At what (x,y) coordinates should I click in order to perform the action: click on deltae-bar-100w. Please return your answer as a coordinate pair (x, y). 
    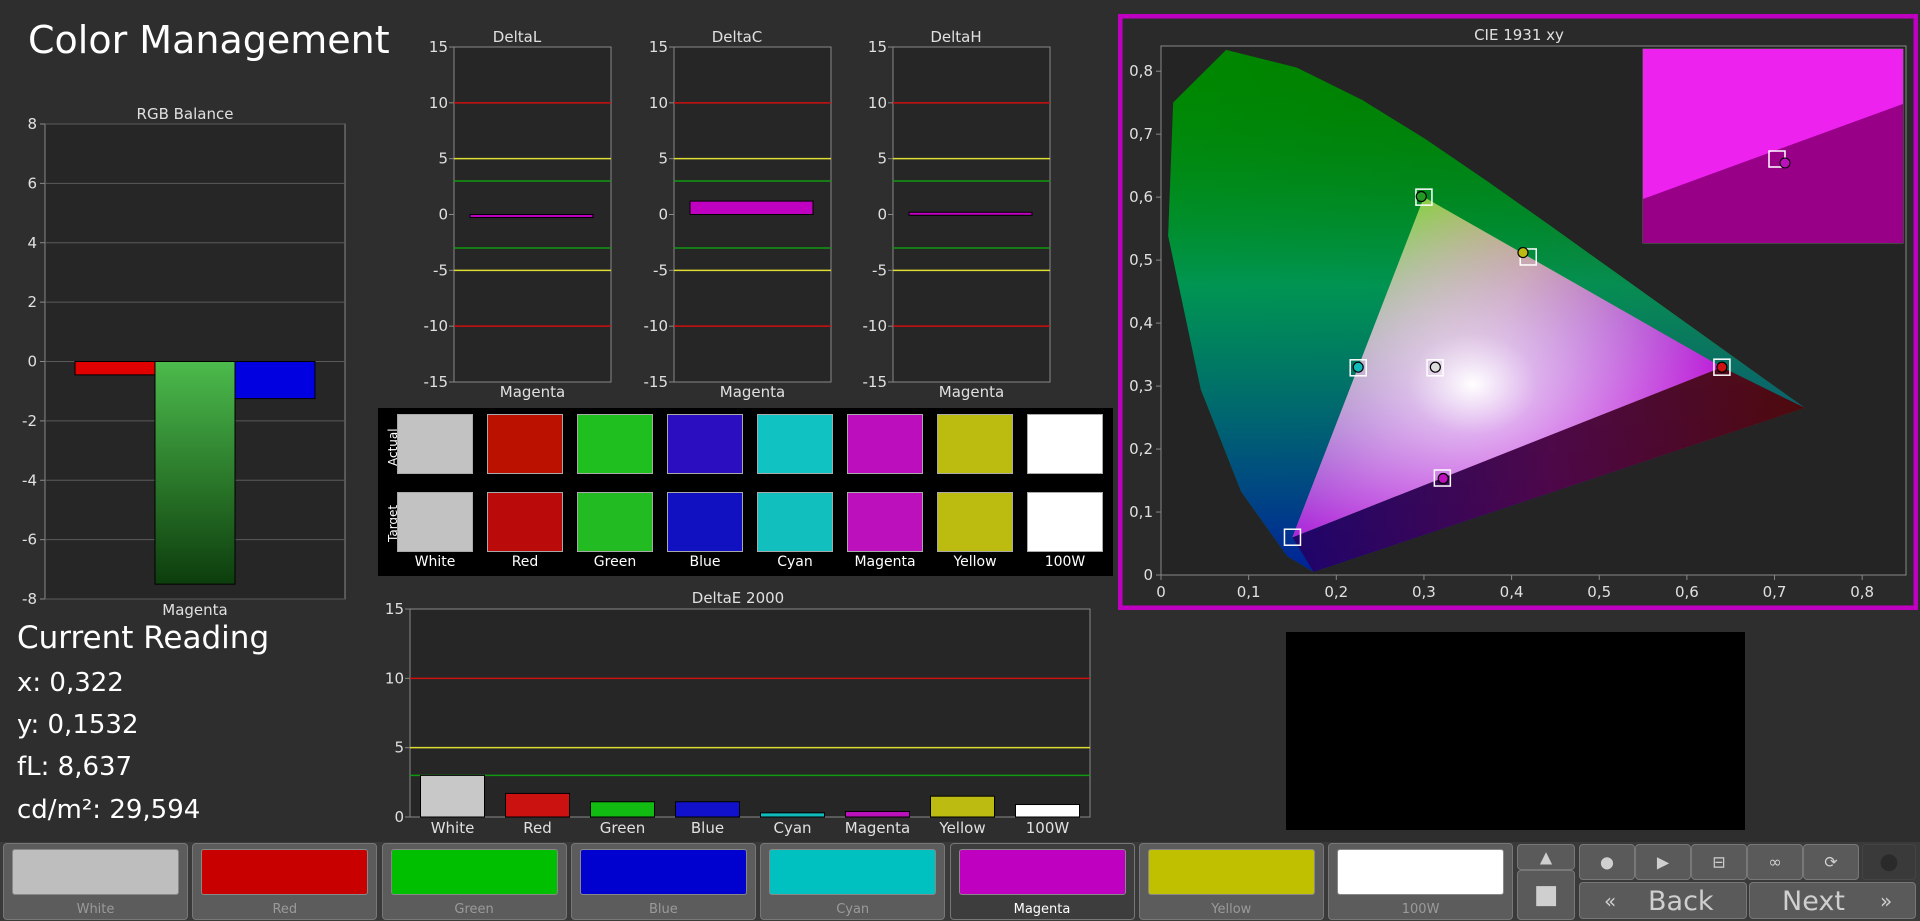
    Looking at the image, I should click on (1047, 811).